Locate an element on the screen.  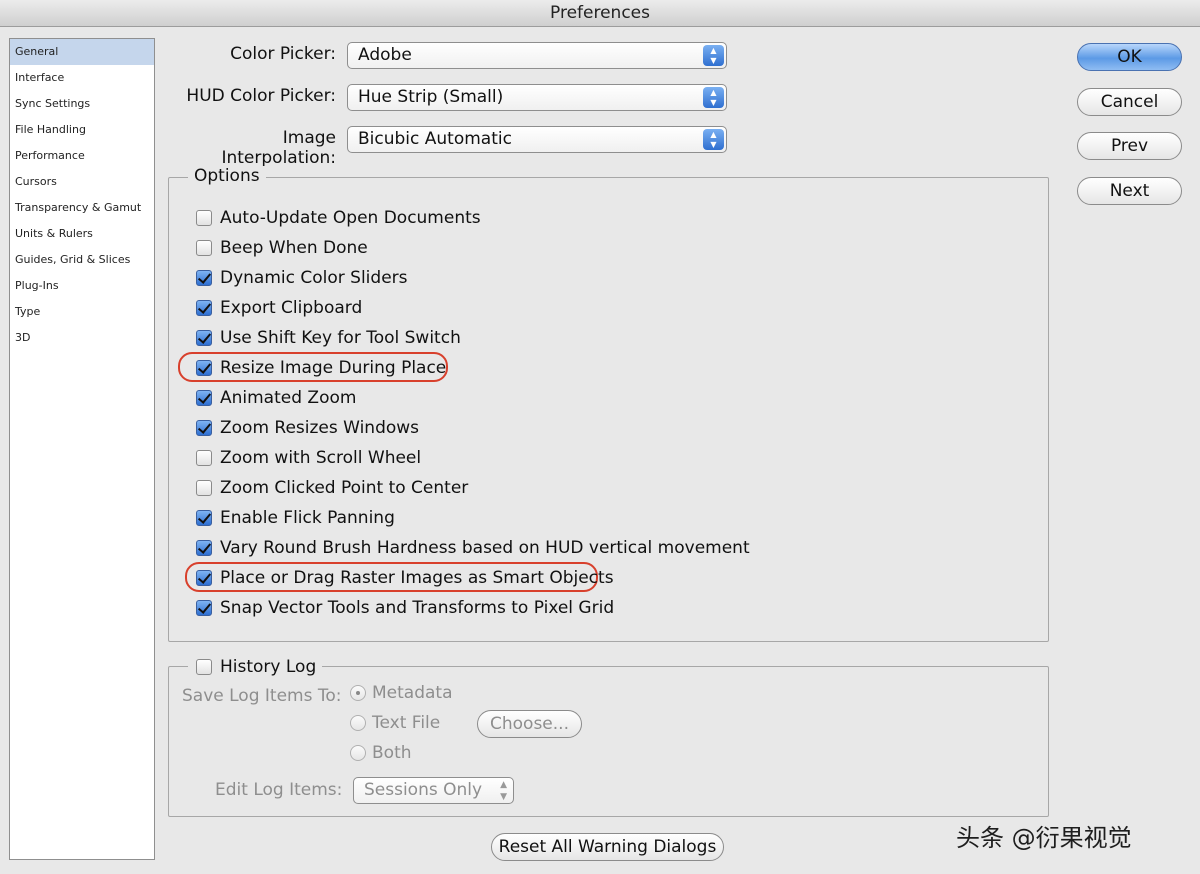
image-interpolation-select: Bicubic Automatic ▲ ▼ is located at coordinates (537, 139).